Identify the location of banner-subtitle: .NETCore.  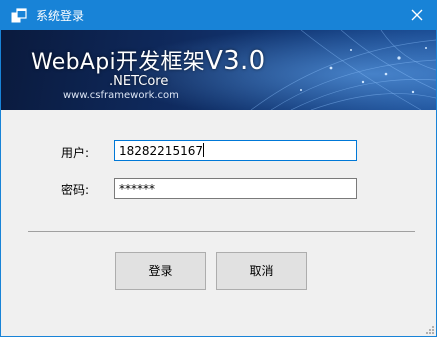
(139, 81).